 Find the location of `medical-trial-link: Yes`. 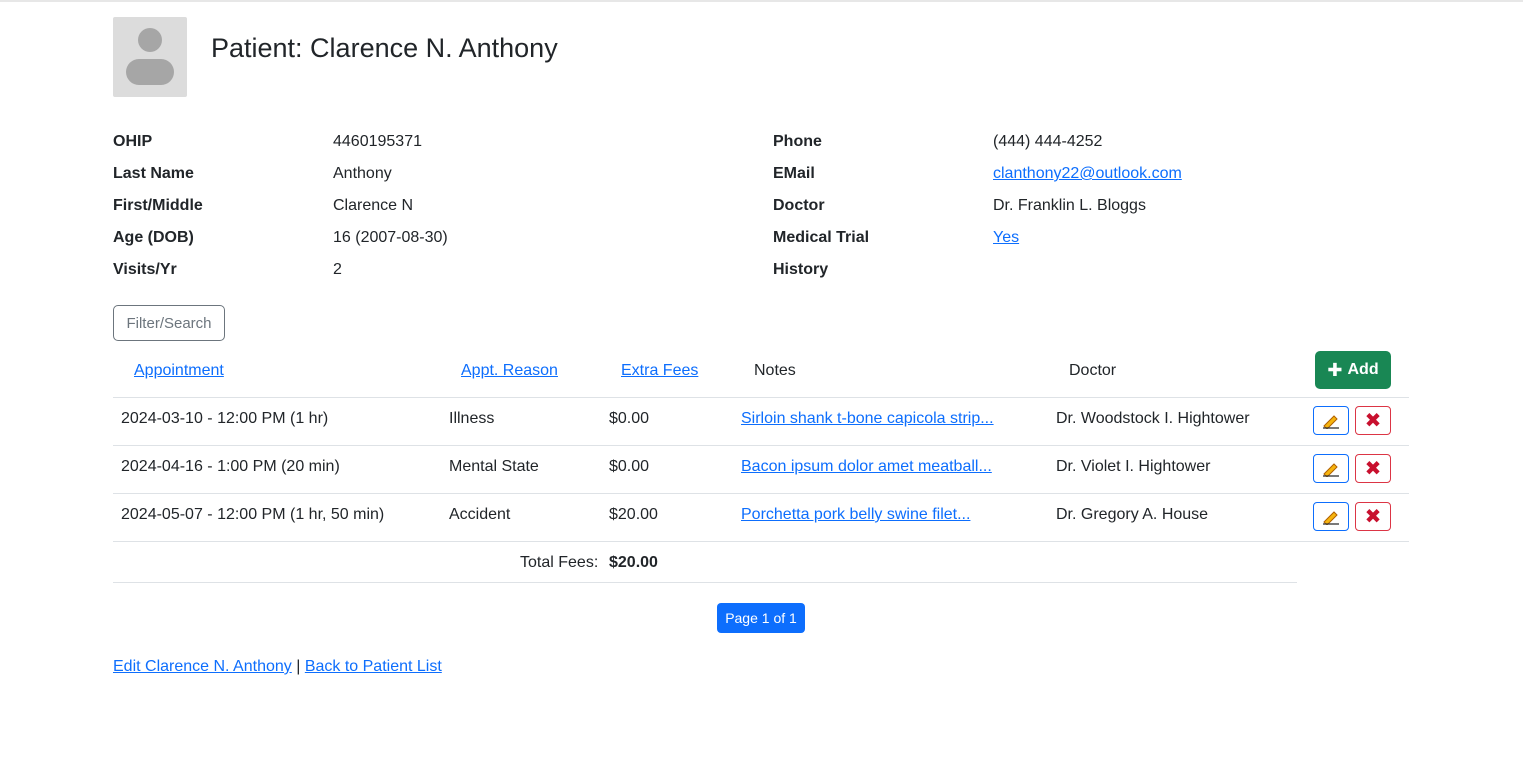

medical-trial-link: Yes is located at coordinates (1006, 238).